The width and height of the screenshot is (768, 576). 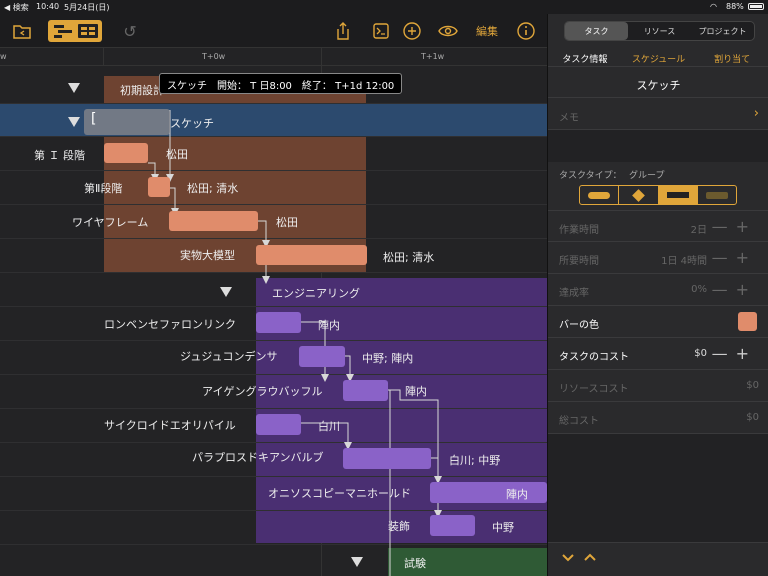 What do you see at coordinates (22, 31) in the screenshot?
I see `documents-button` at bounding box center [22, 31].